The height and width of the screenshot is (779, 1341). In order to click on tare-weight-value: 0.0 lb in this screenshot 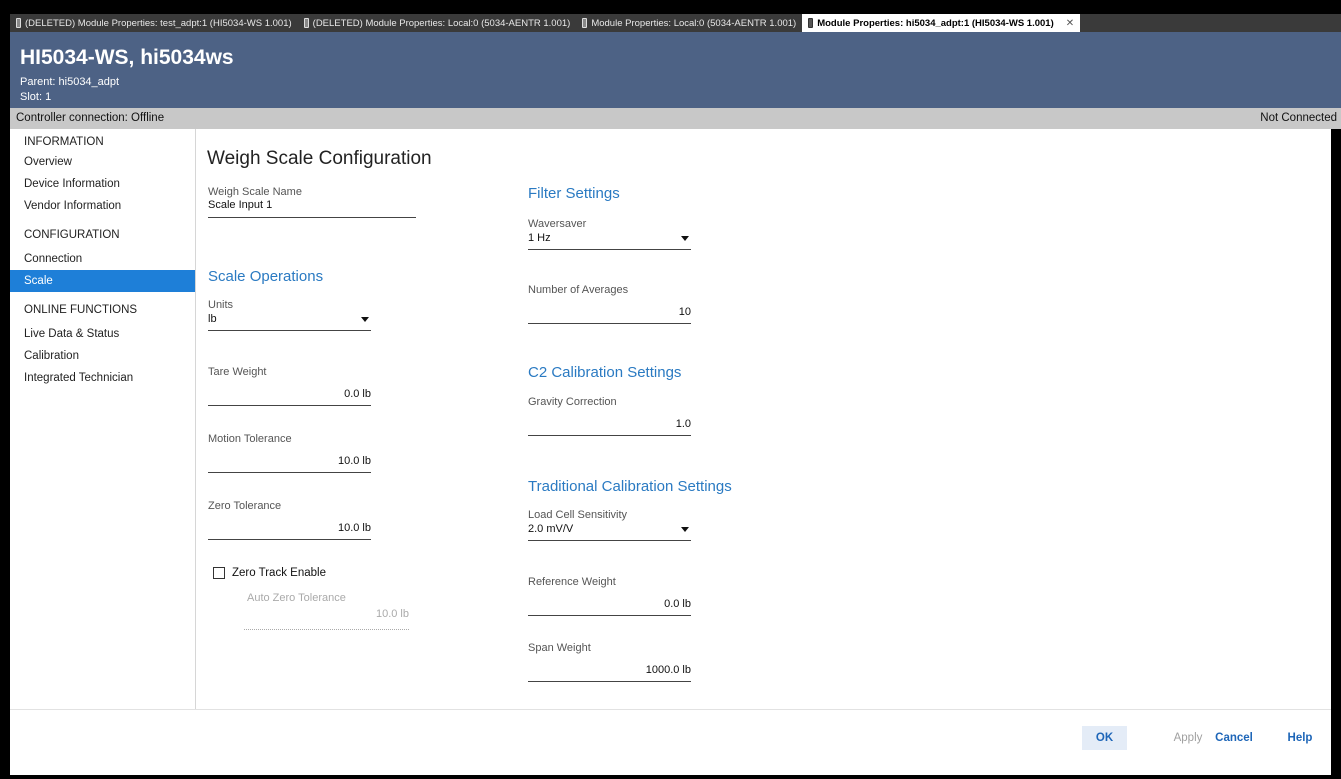, I will do `click(357, 394)`.